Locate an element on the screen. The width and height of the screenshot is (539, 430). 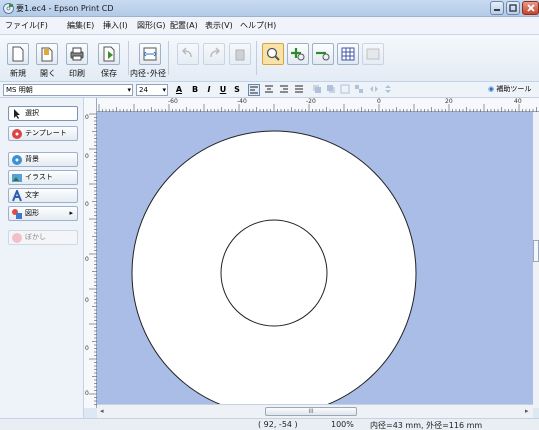
h-tick-label: -40 is located at coordinates (242, 101).